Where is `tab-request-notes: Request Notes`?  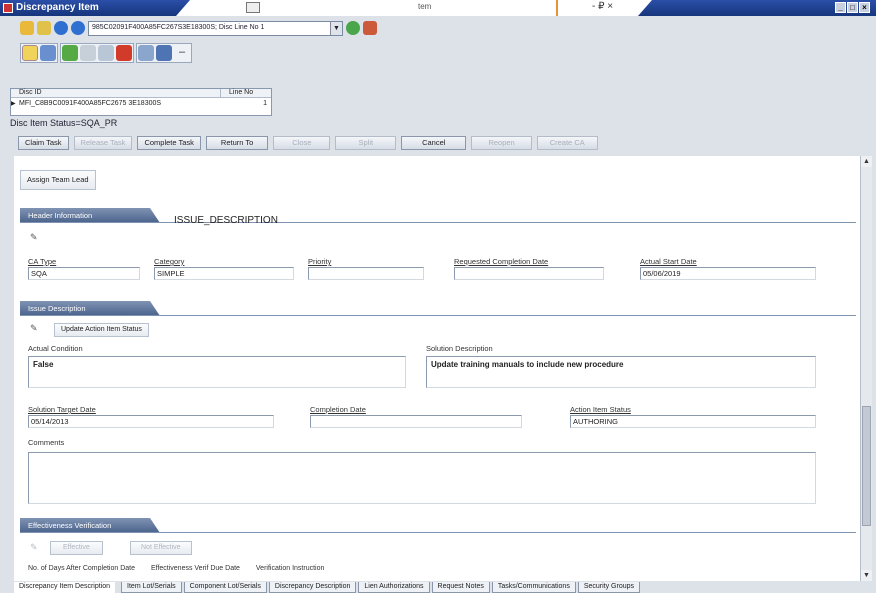
tab-request-notes: Request Notes is located at coordinates (460, 587).